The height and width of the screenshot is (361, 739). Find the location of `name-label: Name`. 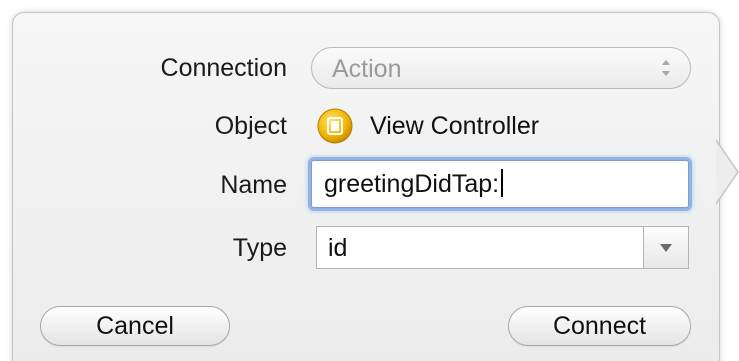

name-label: Name is located at coordinates (253, 185).